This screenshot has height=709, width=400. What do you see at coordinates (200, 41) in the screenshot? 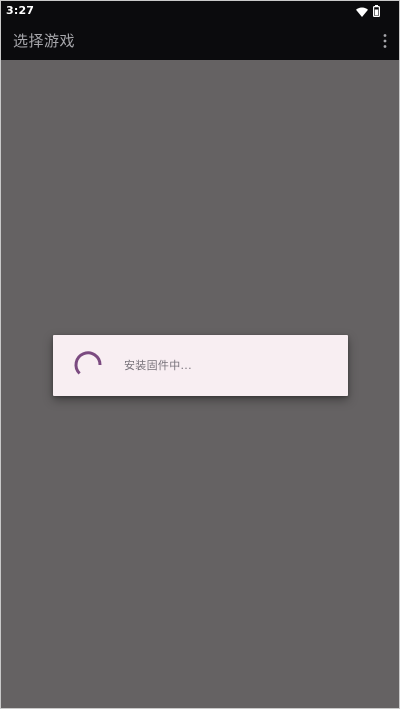
I see `app-bar: 选择游戏` at bounding box center [200, 41].